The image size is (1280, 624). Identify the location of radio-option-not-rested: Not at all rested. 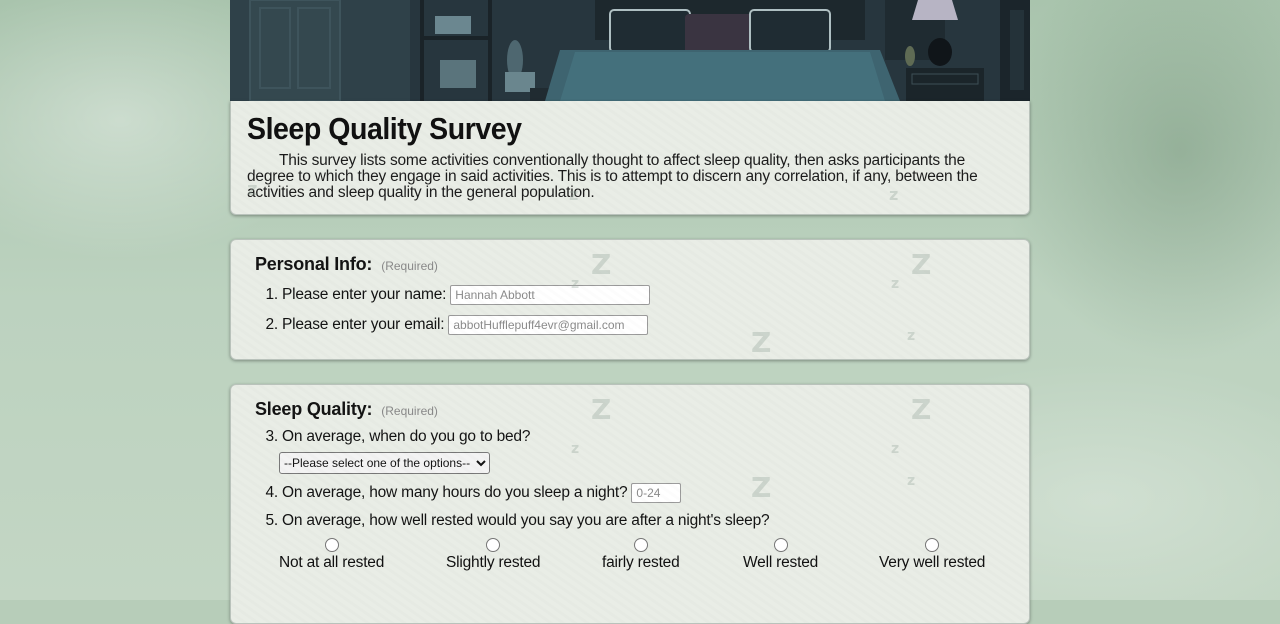
(331, 555).